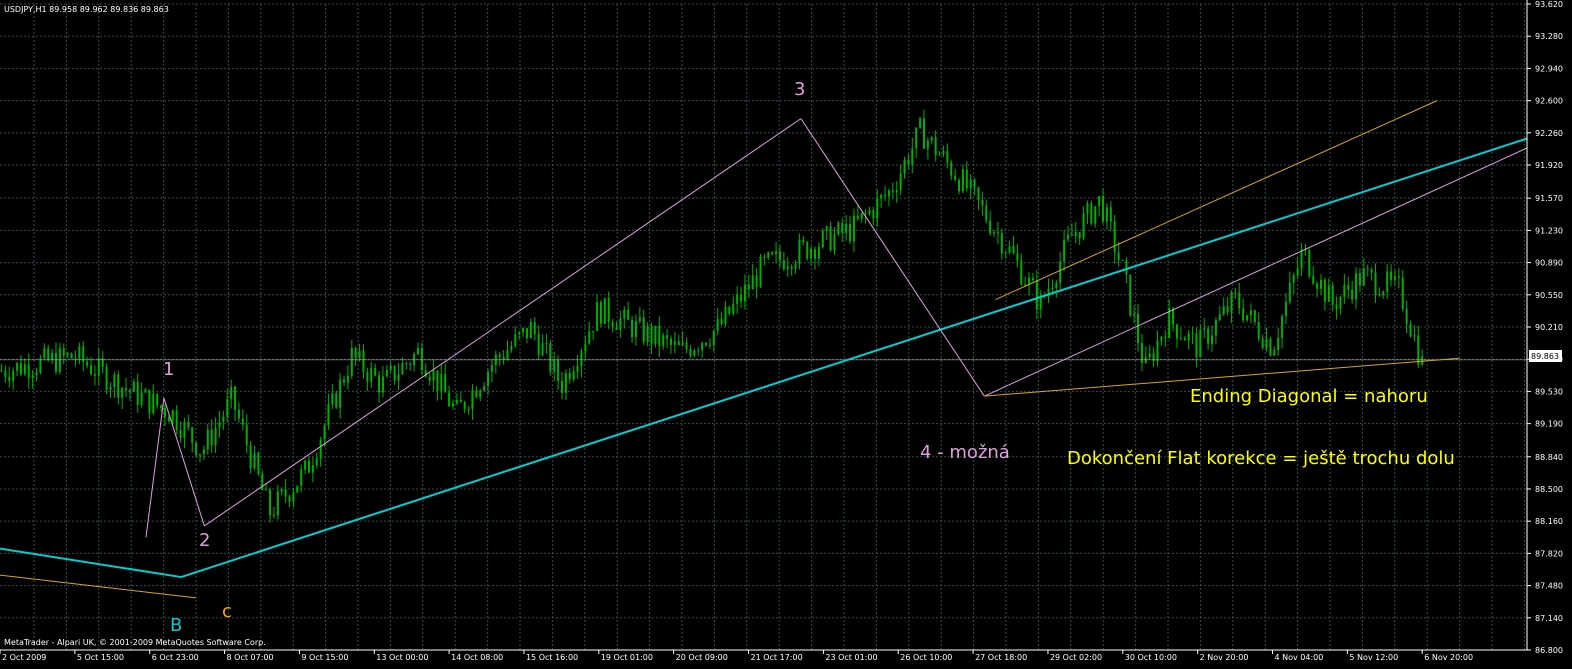  Describe the element at coordinates (1549, 424) in the screenshot. I see `y-tick-label: 89.190` at that location.